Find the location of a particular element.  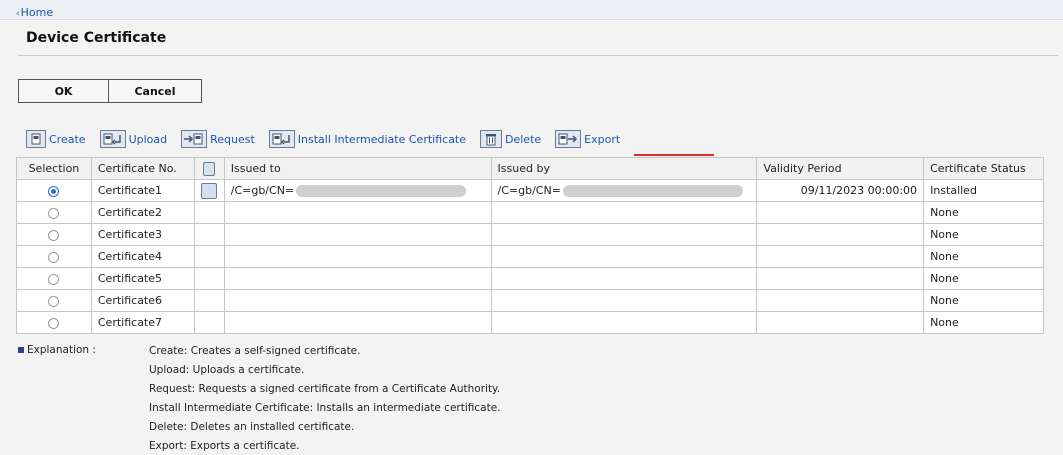

install-intermediate-button: Install Intermediate Certificate is located at coordinates (367, 139).